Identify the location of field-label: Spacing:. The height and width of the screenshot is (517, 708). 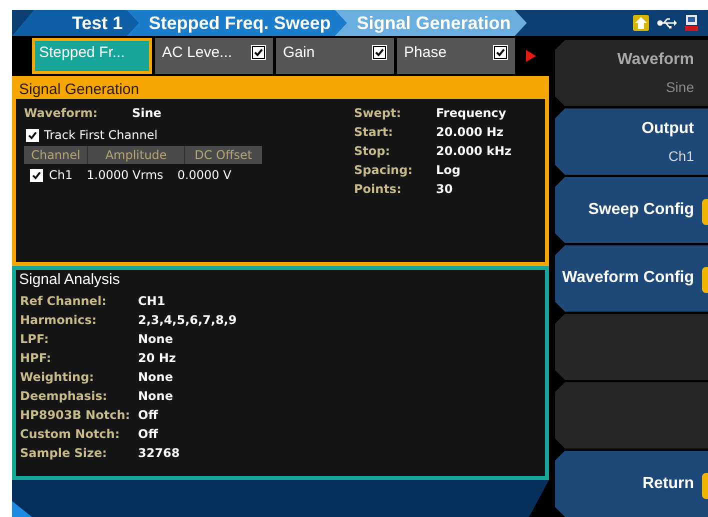
(384, 169).